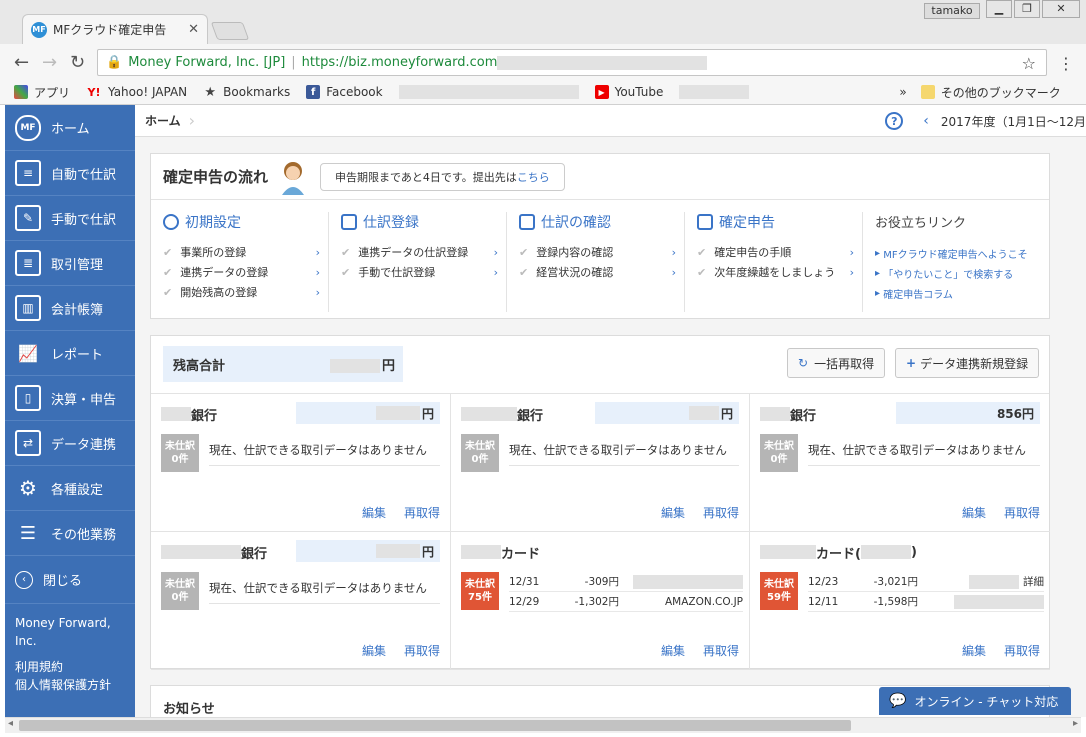 The width and height of the screenshot is (1086, 737). I want to click on maximize-button: ❐, so click(1027, 9).